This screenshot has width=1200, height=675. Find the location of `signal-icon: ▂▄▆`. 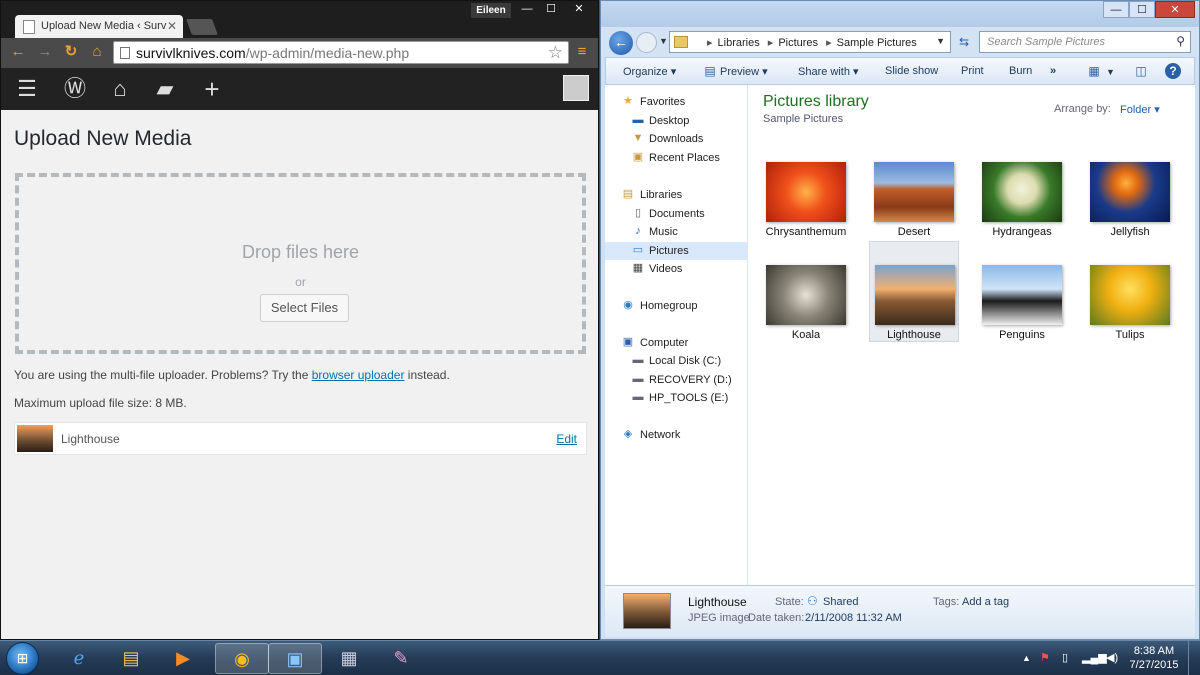

signal-icon: ▂▄▆ is located at coordinates (1094, 657).